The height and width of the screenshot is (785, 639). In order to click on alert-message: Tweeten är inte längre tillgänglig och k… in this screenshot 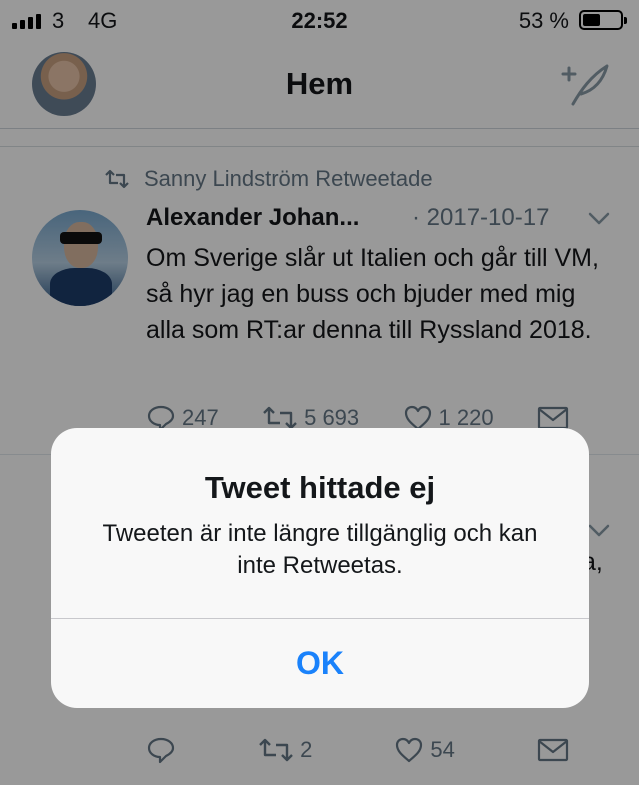, I will do `click(320, 549)`.